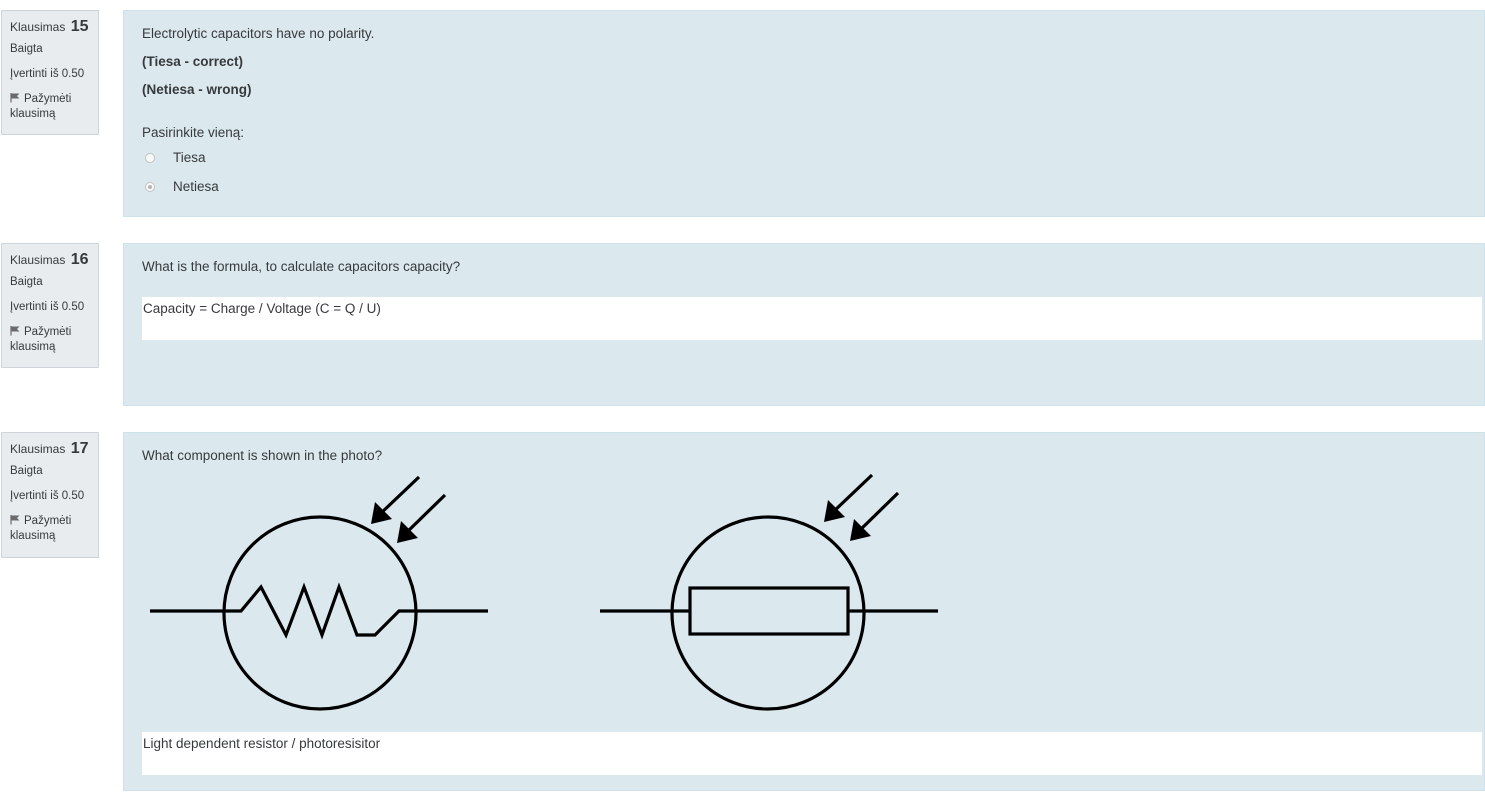 The height and width of the screenshot is (799, 1485). I want to click on question-number-line: Klausimas 15, so click(50, 27).